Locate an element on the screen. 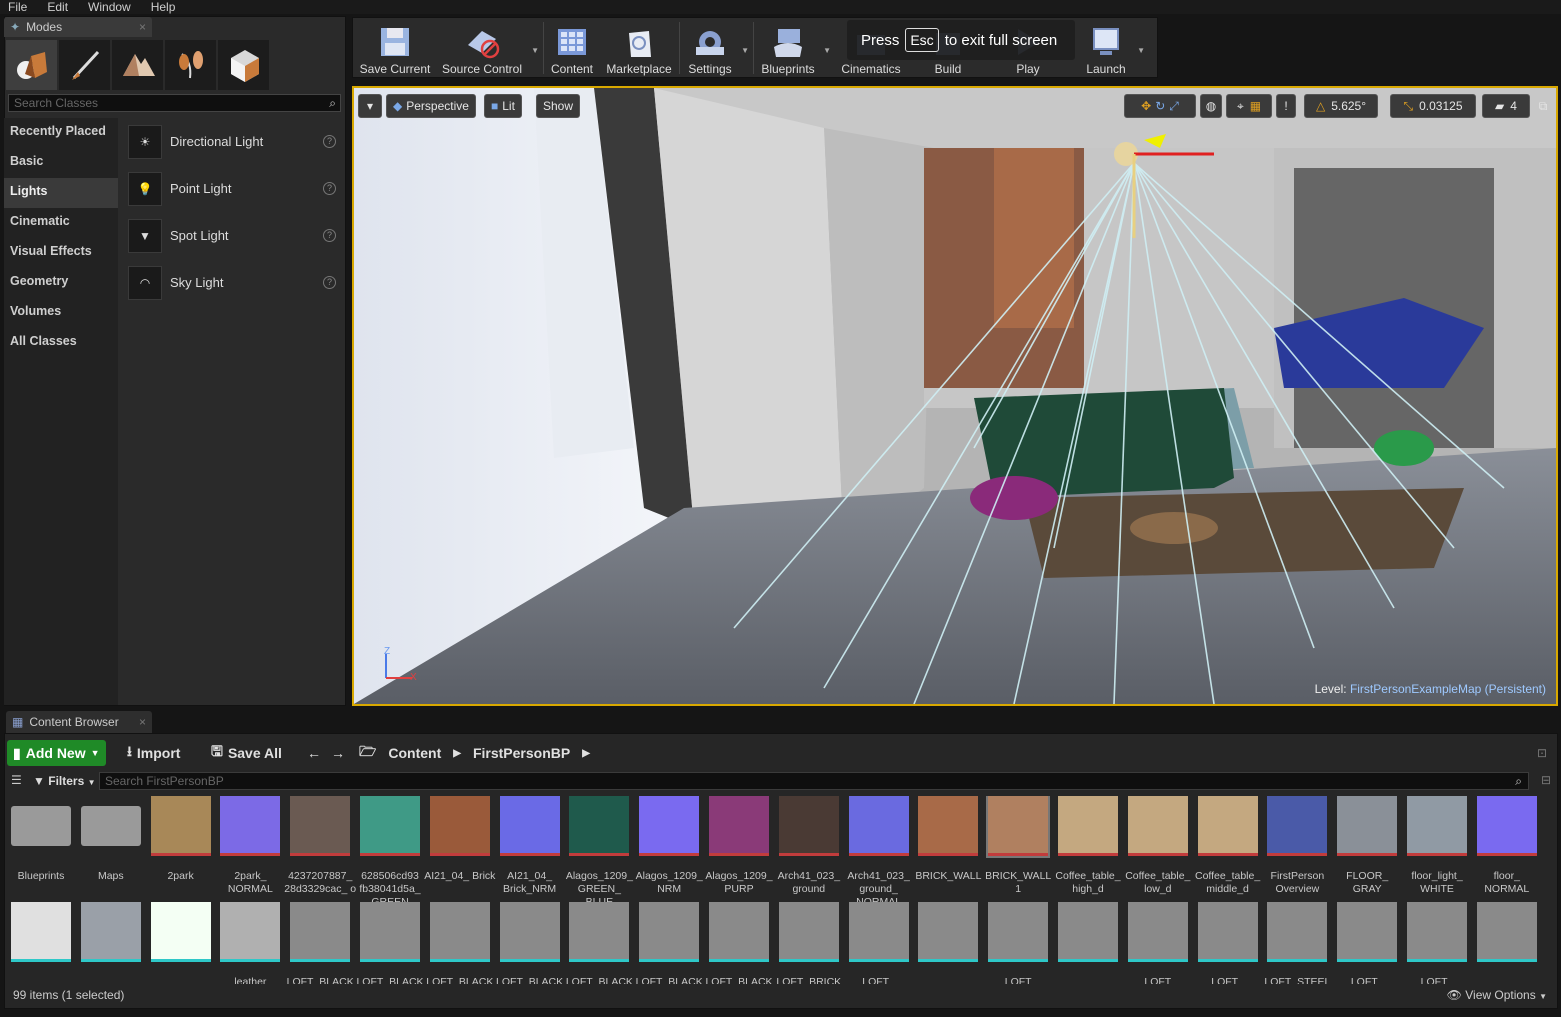  foliage-mode-button is located at coordinates (190, 65).